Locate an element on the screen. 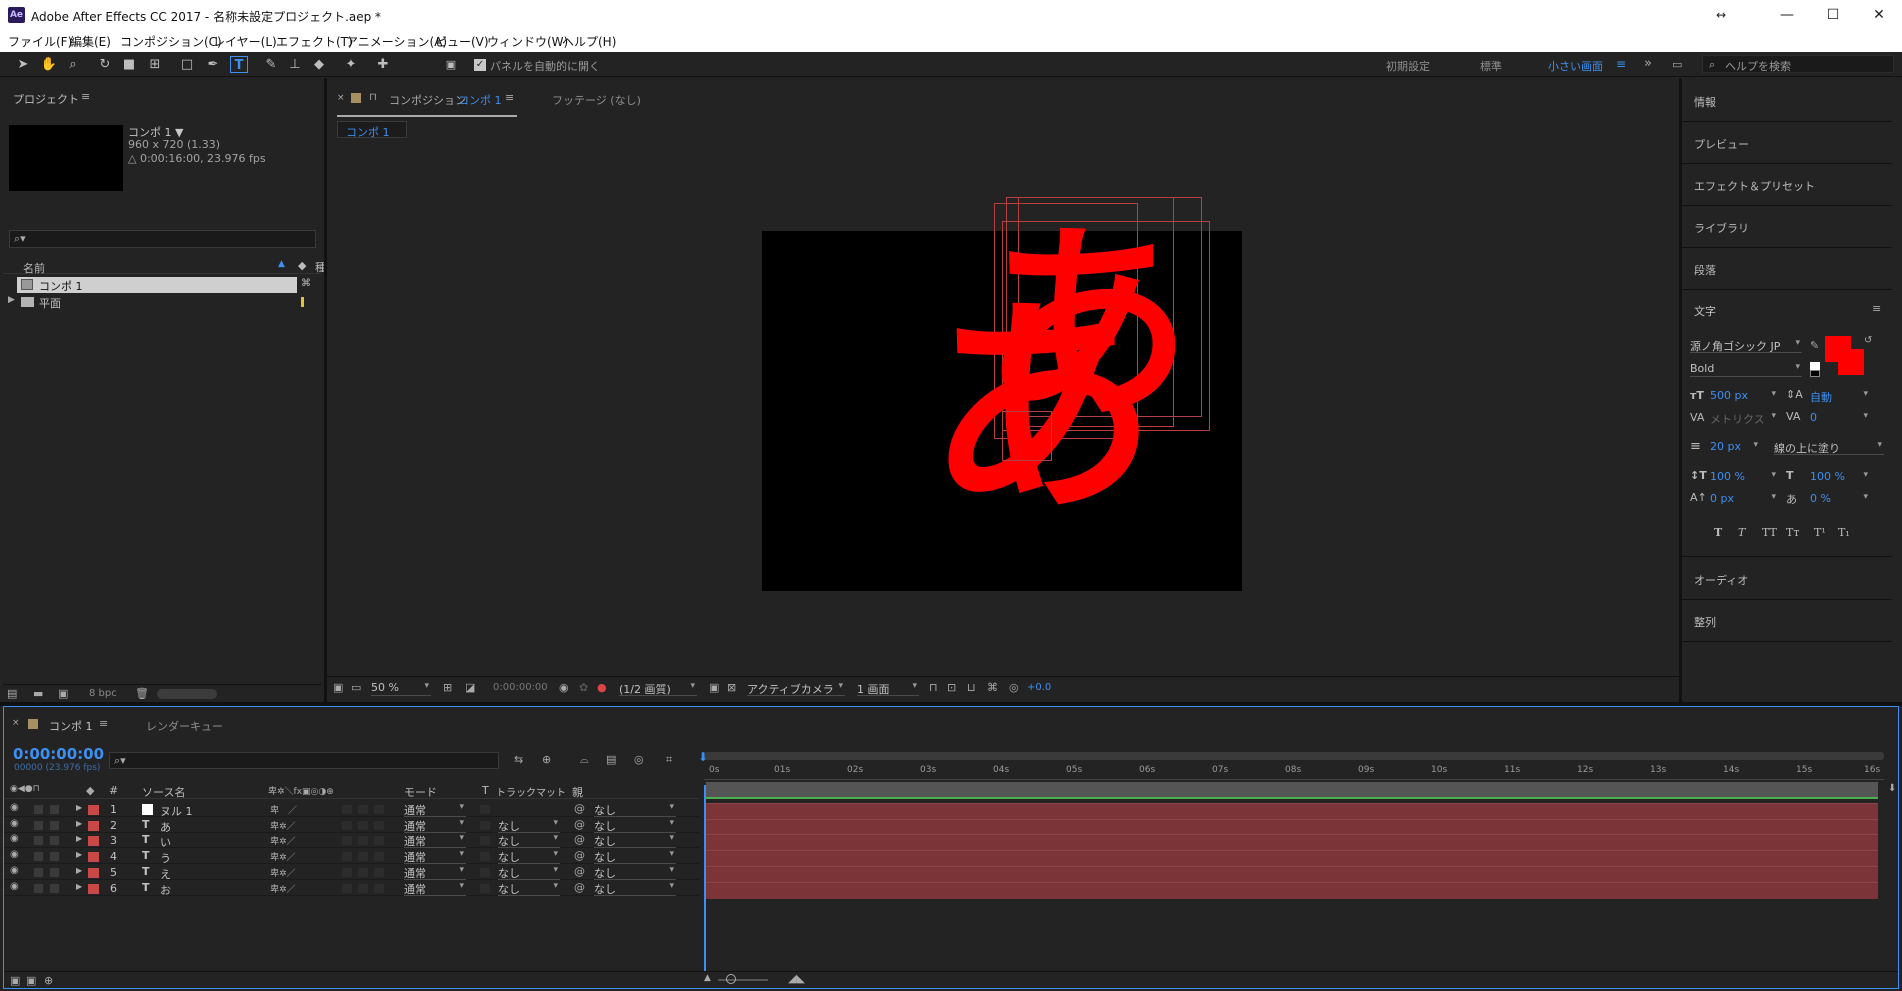  menu-animation: アニメーション(A) is located at coordinates (396, 41).